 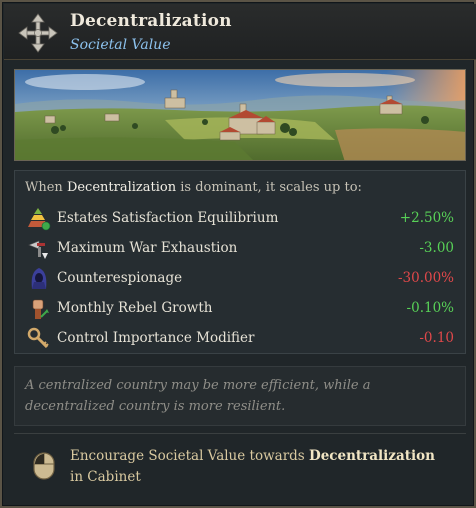 I want to click on effect-label: Monthly Rebel Growth, so click(x=135, y=308).